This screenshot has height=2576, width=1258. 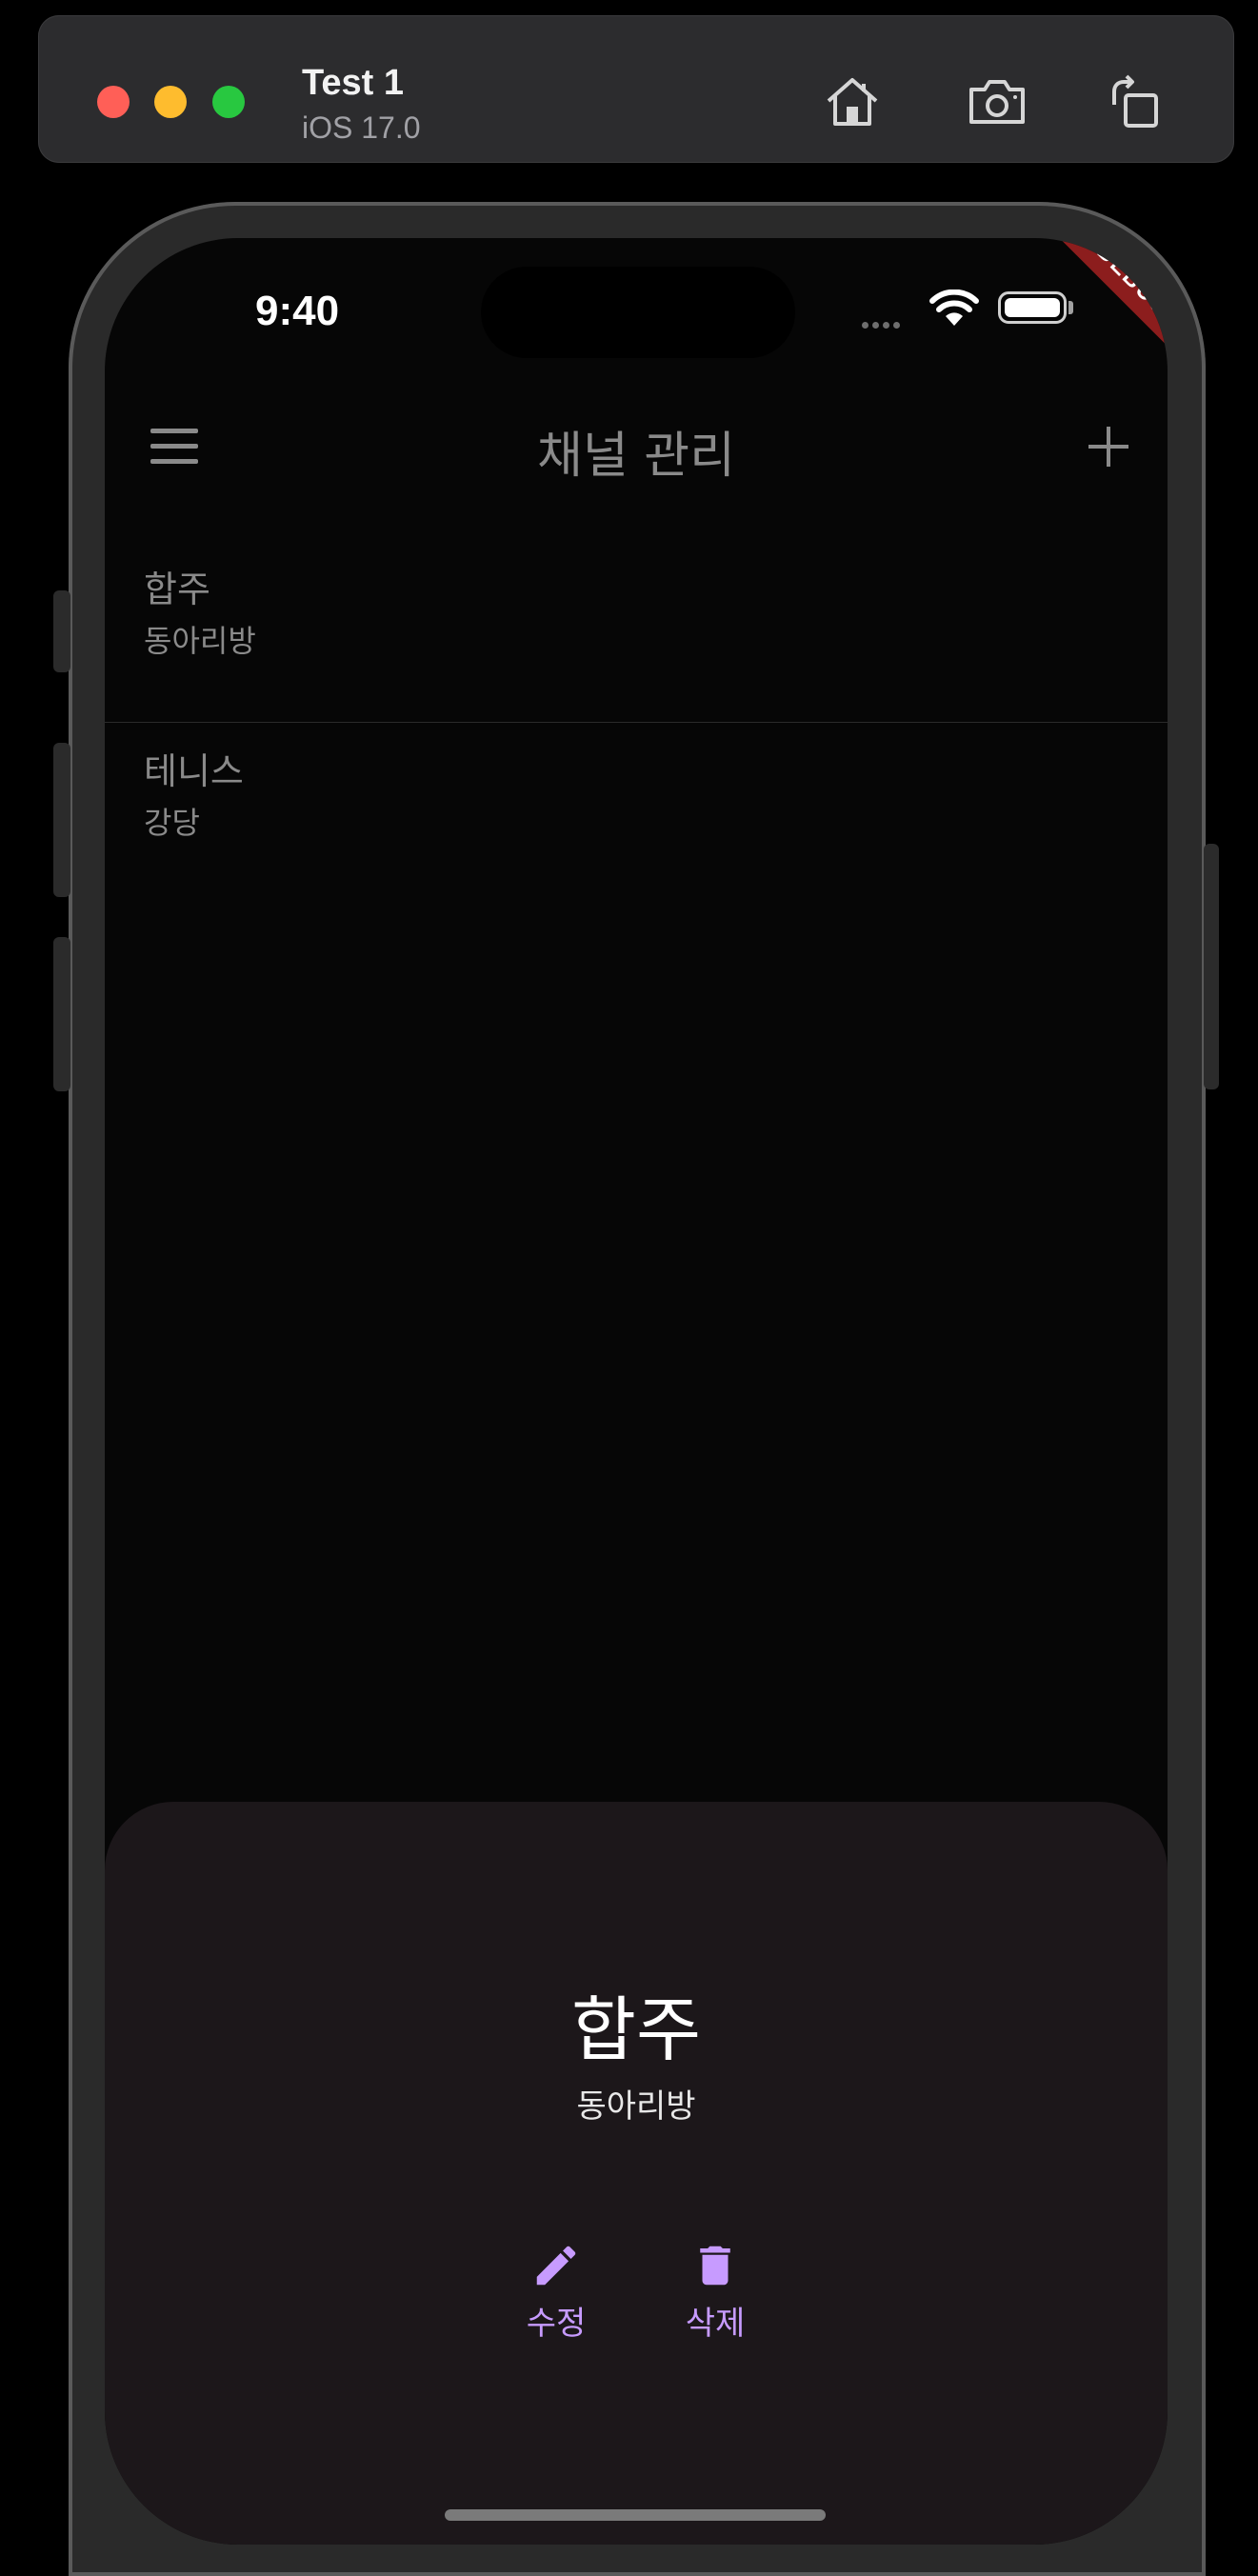 I want to click on channel-list: 합주 동아리방 테니스 강당, so click(x=636, y=722).